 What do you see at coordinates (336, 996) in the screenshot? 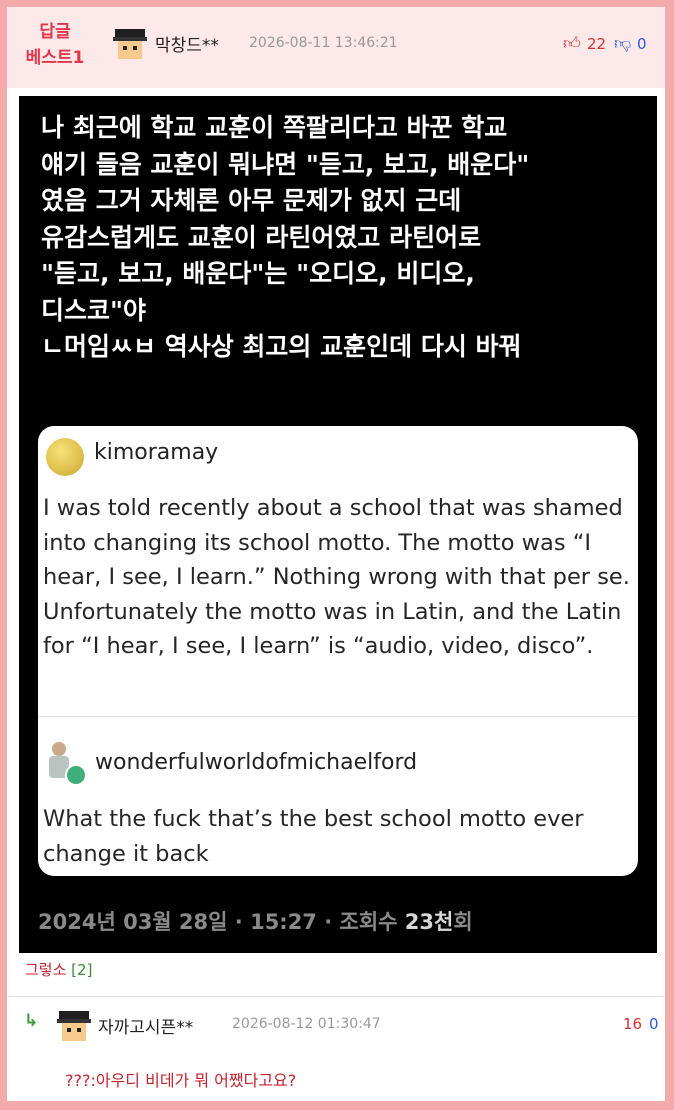
I see `separator` at bounding box center [336, 996].